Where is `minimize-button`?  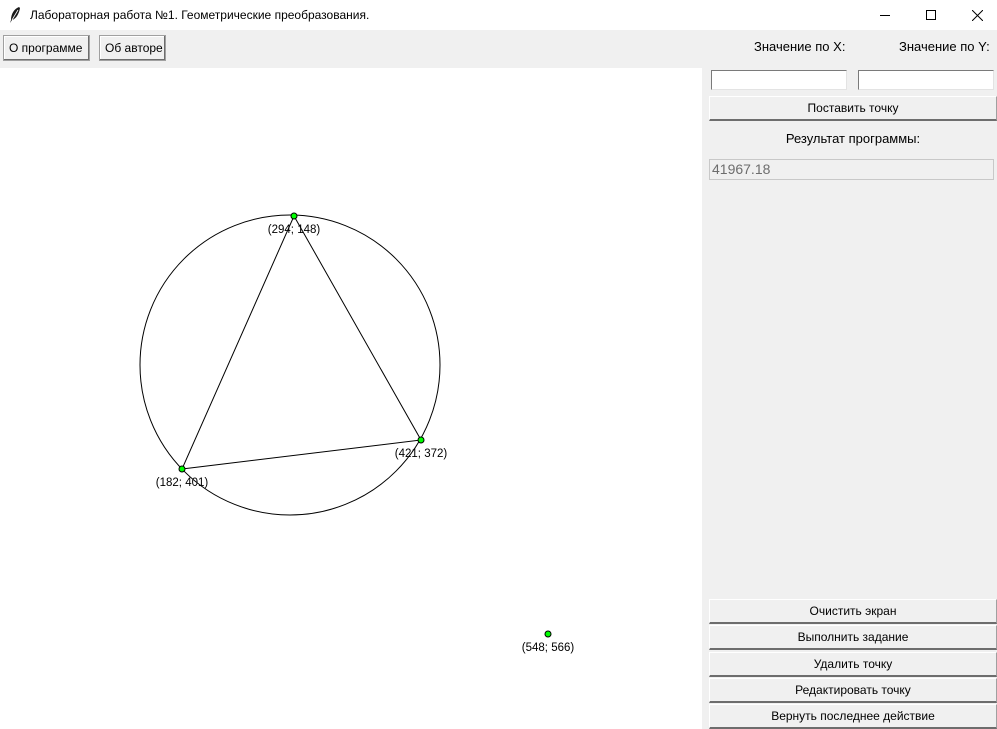 minimize-button is located at coordinates (885, 15).